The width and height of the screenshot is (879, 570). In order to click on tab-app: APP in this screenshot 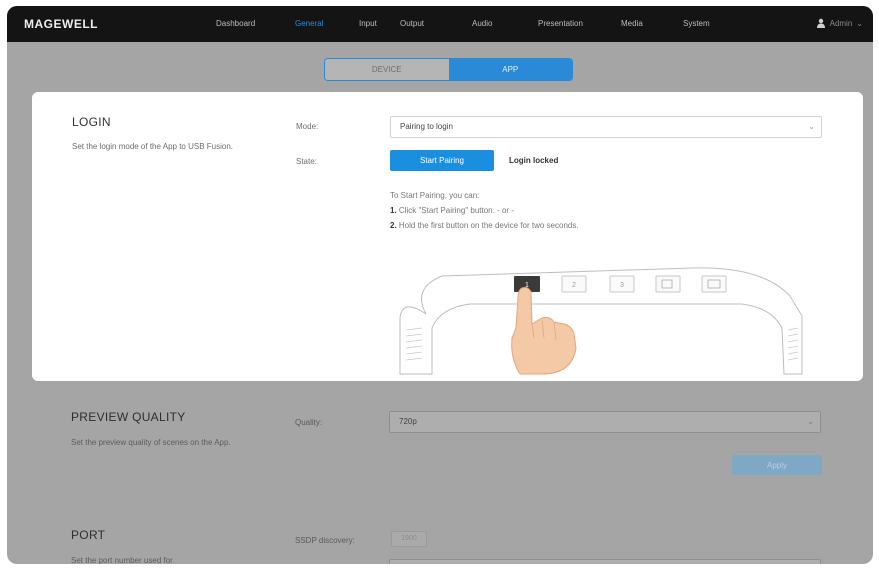, I will do `click(510, 69)`.